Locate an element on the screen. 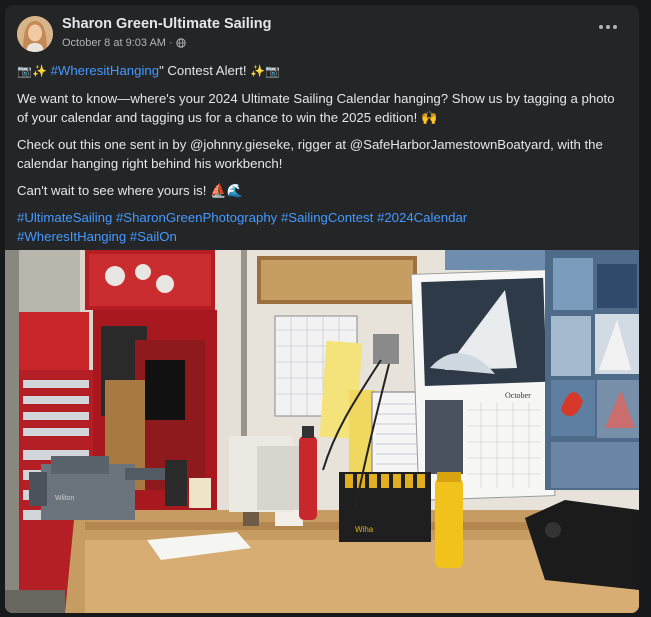 This screenshot has width=651, height=617. more-options-icon is located at coordinates (608, 27).